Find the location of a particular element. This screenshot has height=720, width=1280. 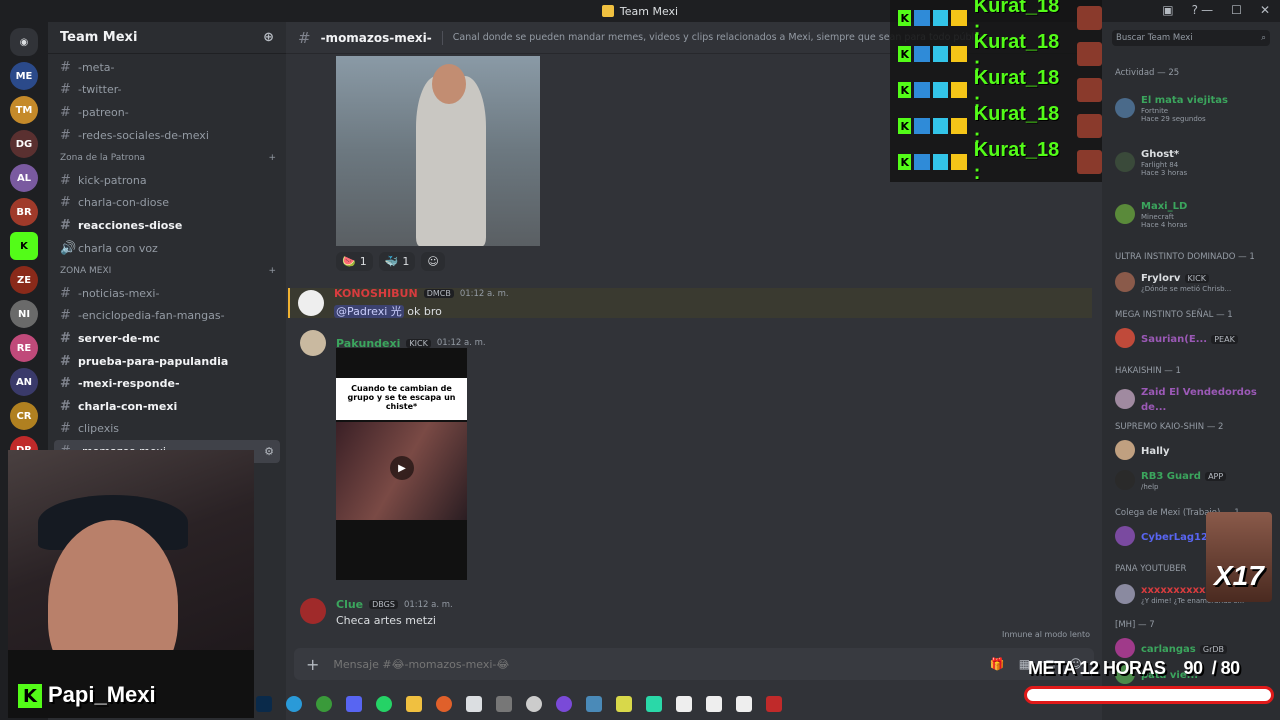

firefox-icon is located at coordinates (444, 704).